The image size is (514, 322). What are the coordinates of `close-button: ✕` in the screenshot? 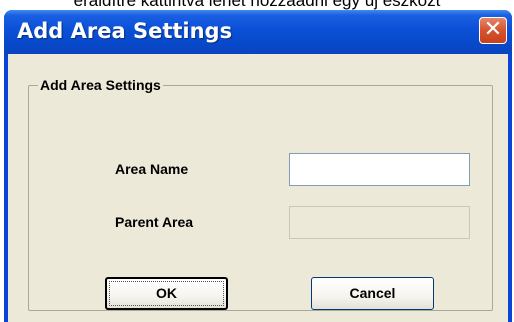 It's located at (493, 30).